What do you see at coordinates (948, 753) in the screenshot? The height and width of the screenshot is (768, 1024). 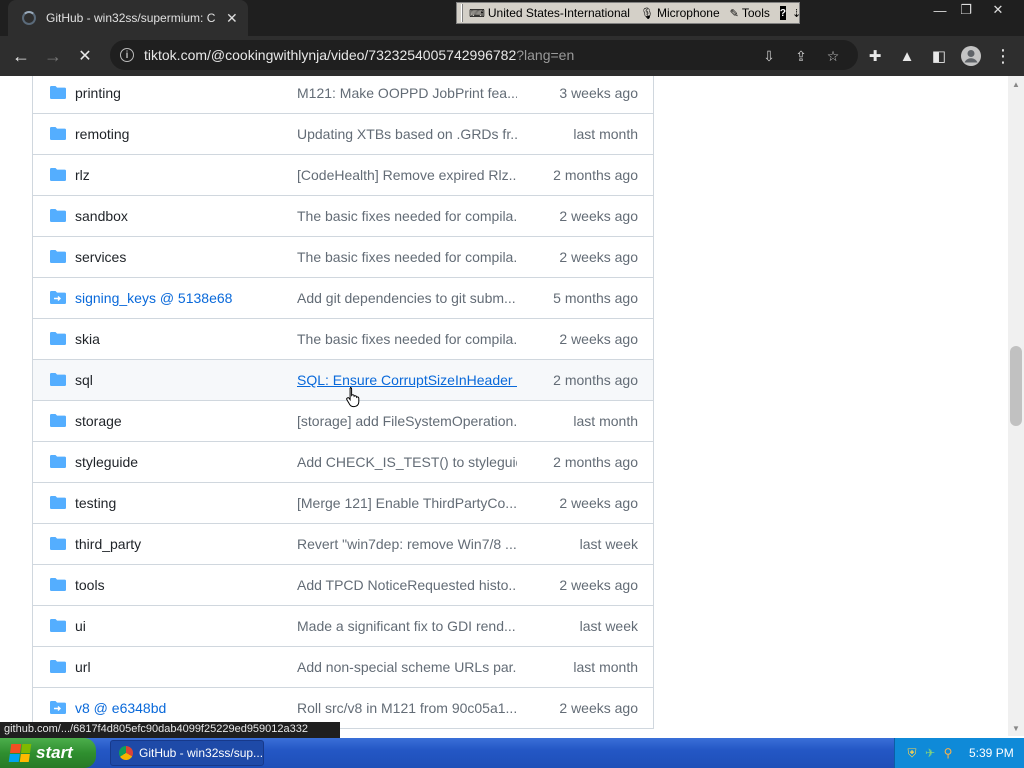 I see `search-icon: ⚲` at bounding box center [948, 753].